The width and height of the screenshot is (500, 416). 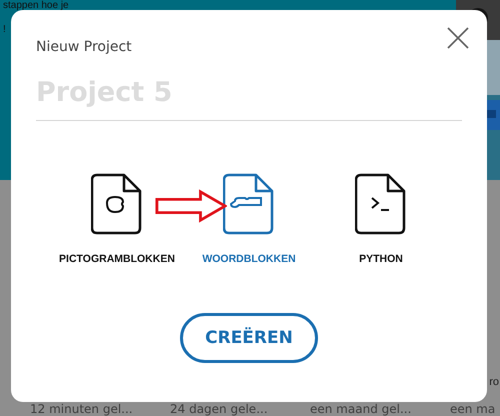 What do you see at coordinates (458, 38) in the screenshot?
I see `close-button` at bounding box center [458, 38].